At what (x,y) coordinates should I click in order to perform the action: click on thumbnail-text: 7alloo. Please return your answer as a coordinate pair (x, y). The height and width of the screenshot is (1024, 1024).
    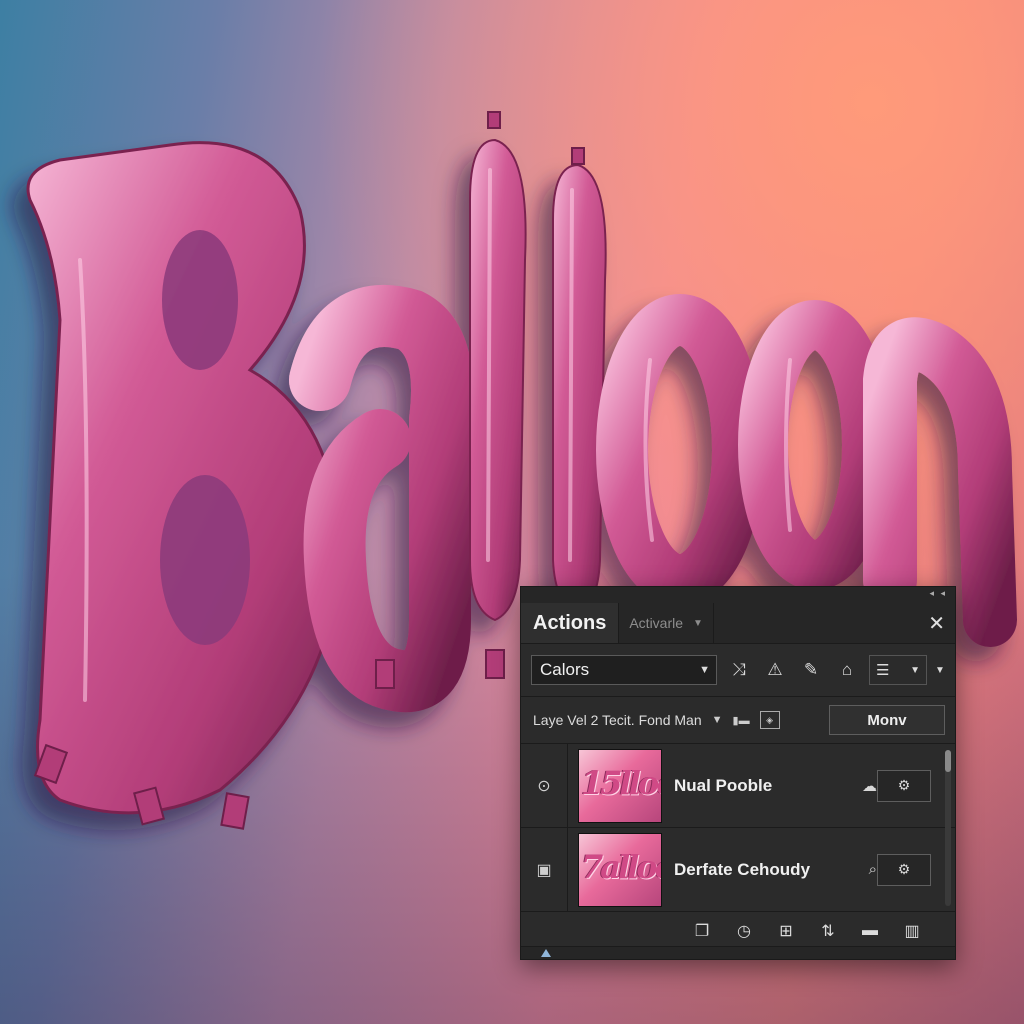
    Looking at the image, I should click on (621, 866).